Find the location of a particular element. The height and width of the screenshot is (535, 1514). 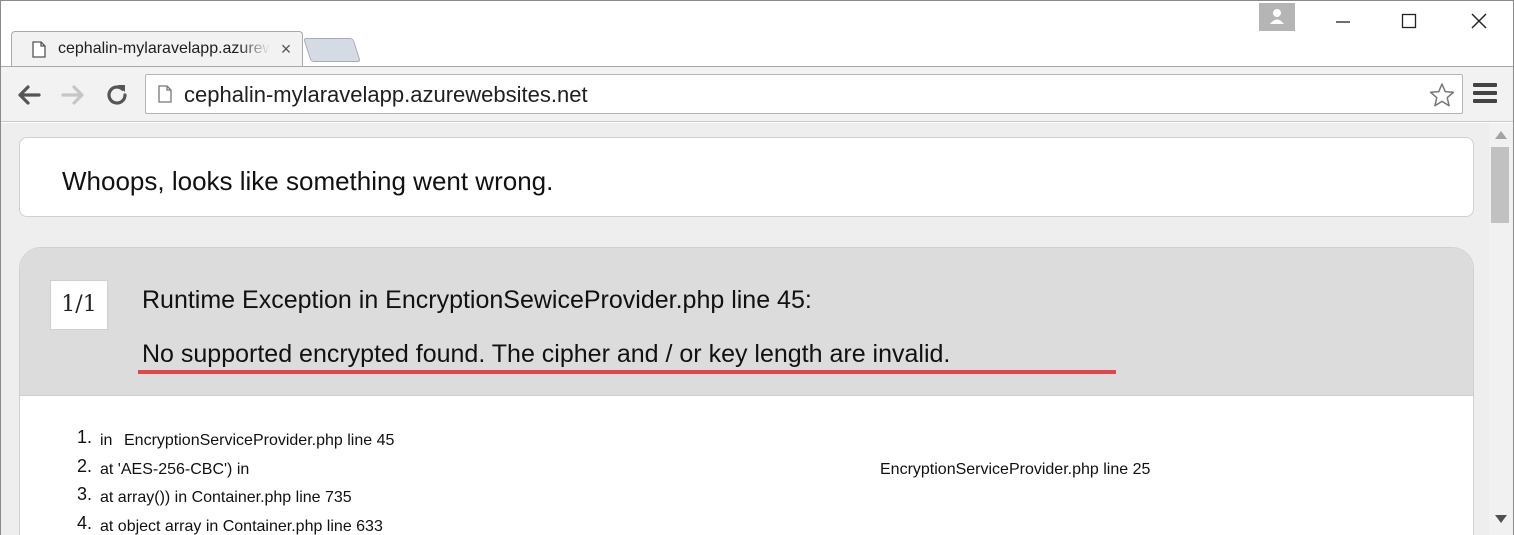

forward-arrow-icon is located at coordinates (72, 95).